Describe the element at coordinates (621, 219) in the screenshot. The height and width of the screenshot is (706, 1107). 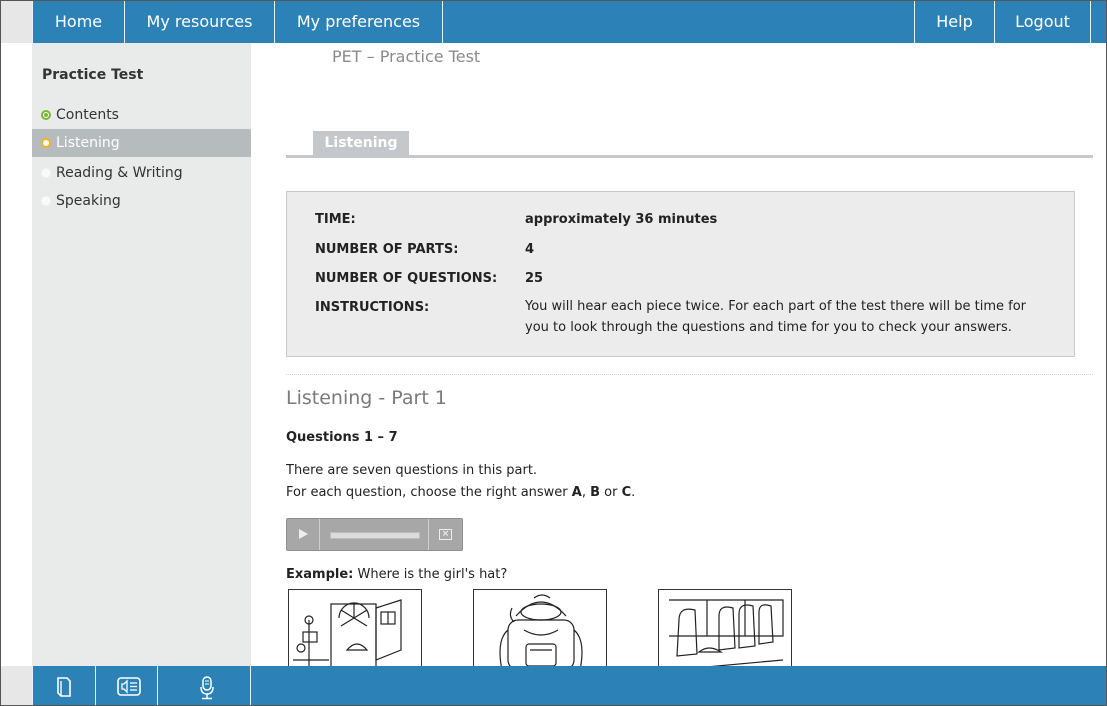
I see `time-value: approximately 36 minutes` at that location.